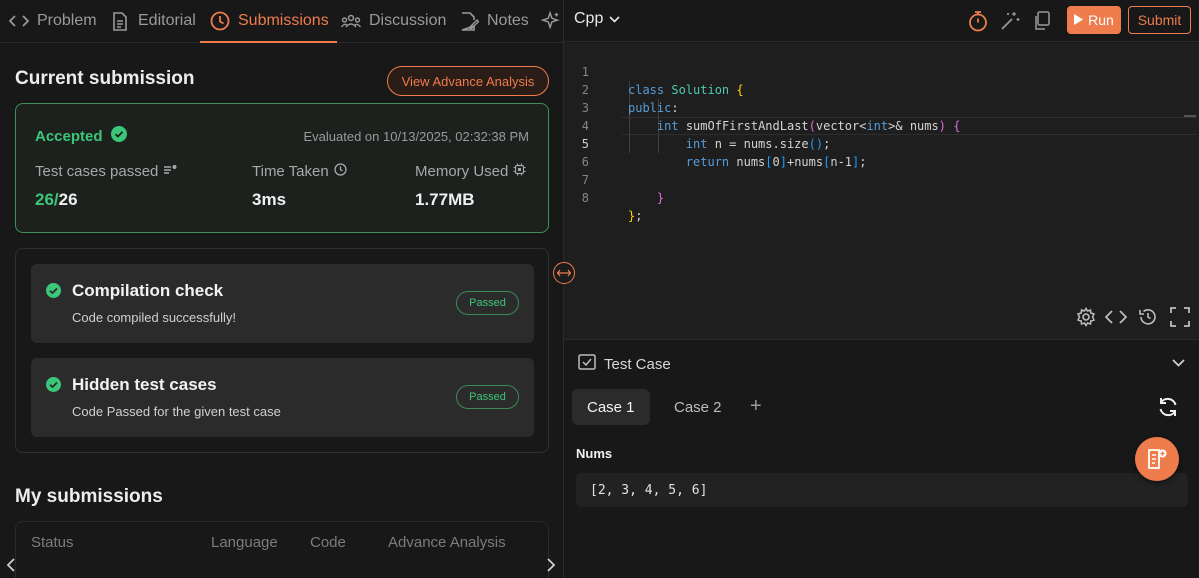  Describe the element at coordinates (154, 317) in the screenshot. I see `check-subtitle: Code compiled successfully!` at that location.